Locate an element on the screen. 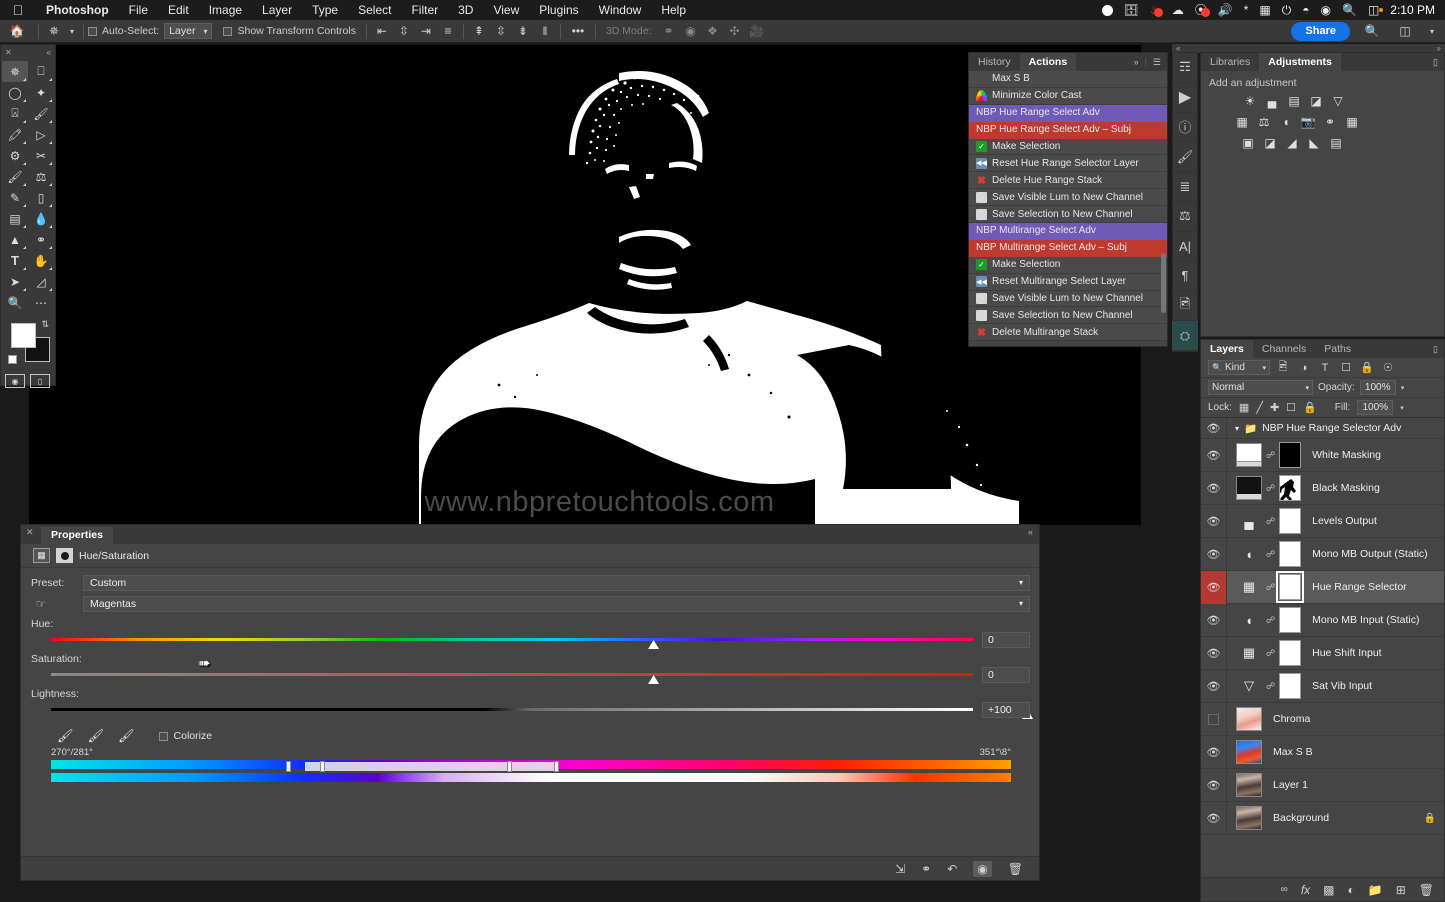  color-balance-icon: ⚖ is located at coordinates (1264, 122).